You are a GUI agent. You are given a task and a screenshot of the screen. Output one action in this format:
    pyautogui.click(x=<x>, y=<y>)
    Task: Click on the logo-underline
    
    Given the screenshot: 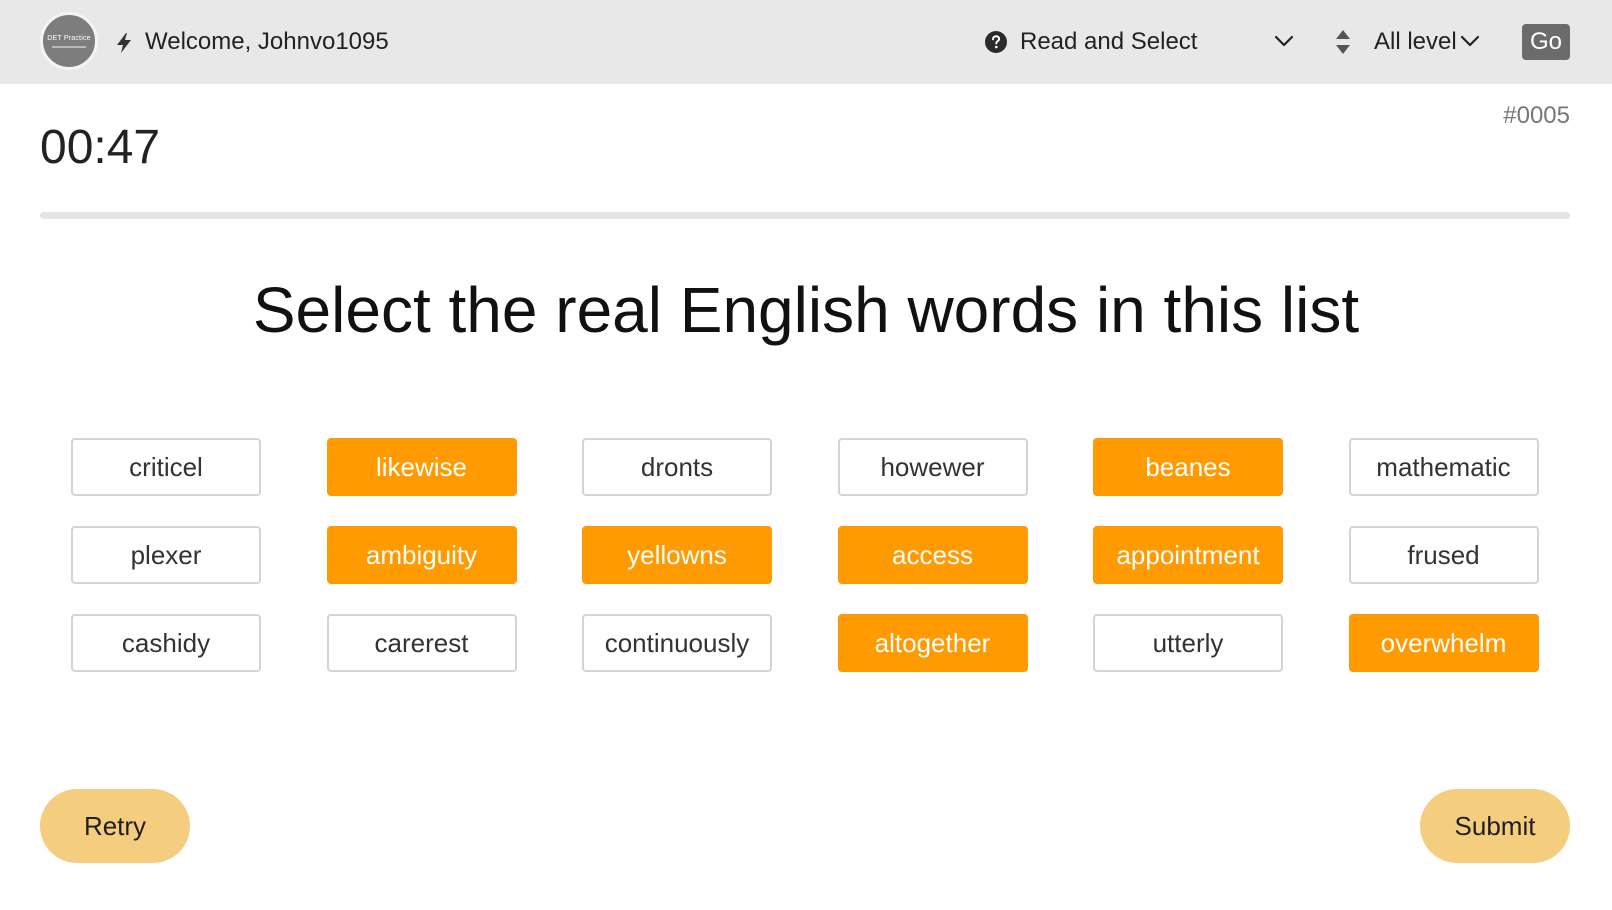 What is the action you would take?
    pyautogui.click(x=69, y=46)
    